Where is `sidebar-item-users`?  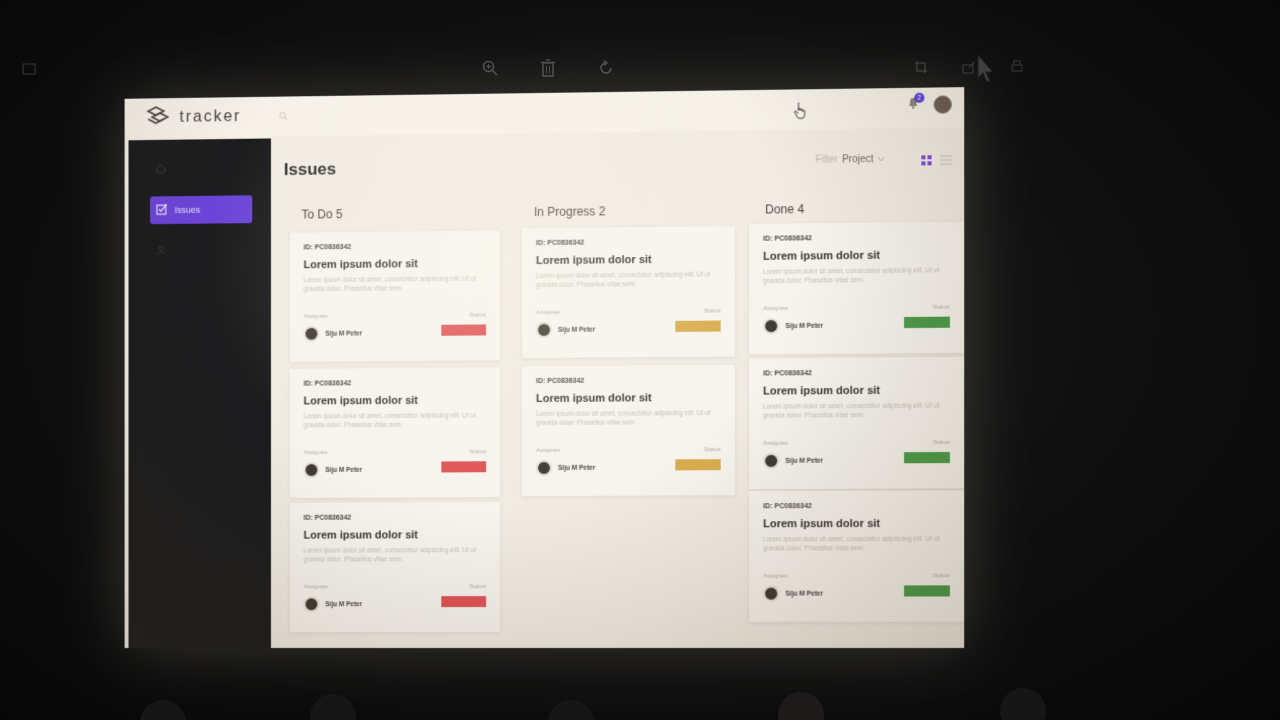
sidebar-item-users is located at coordinates (201, 250).